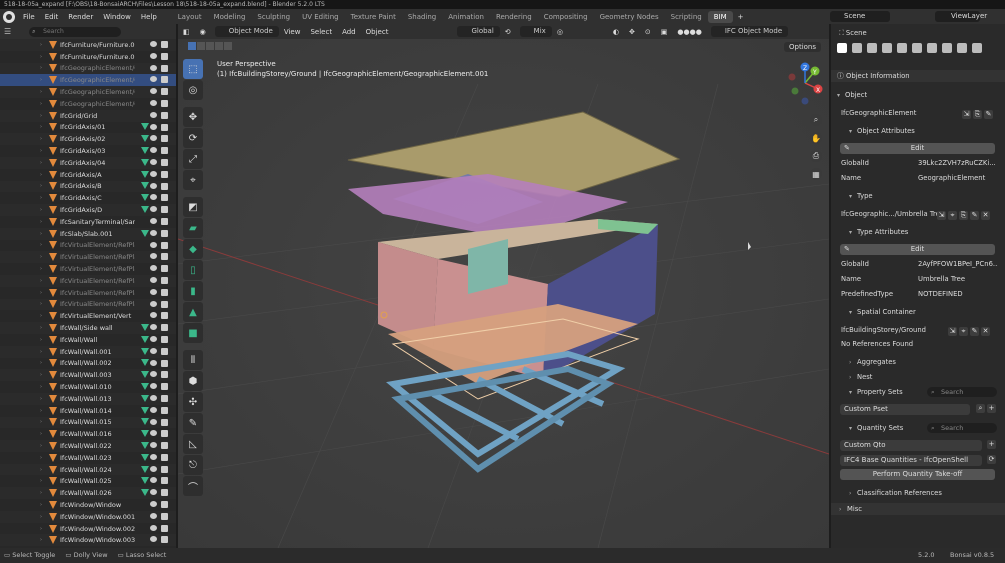 The width and height of the screenshot is (1005, 563). What do you see at coordinates (961, 16) in the screenshot?
I see `view-layer-selector: ViewLayer` at bounding box center [961, 16].